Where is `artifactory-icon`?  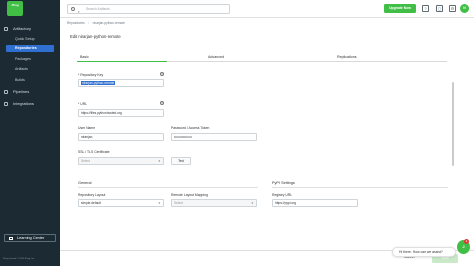
artifactory-icon is located at coordinates (6, 29).